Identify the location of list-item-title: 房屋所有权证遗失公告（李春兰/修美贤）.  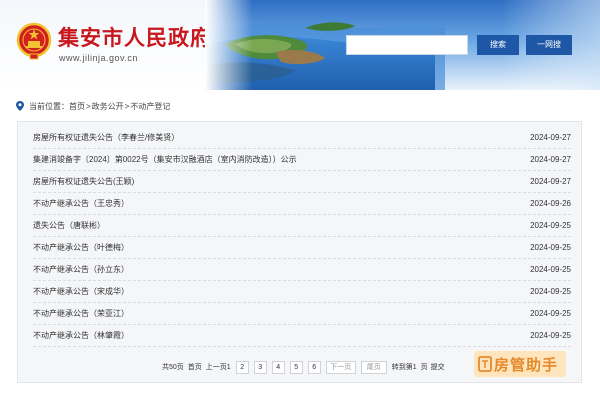
(106, 137).